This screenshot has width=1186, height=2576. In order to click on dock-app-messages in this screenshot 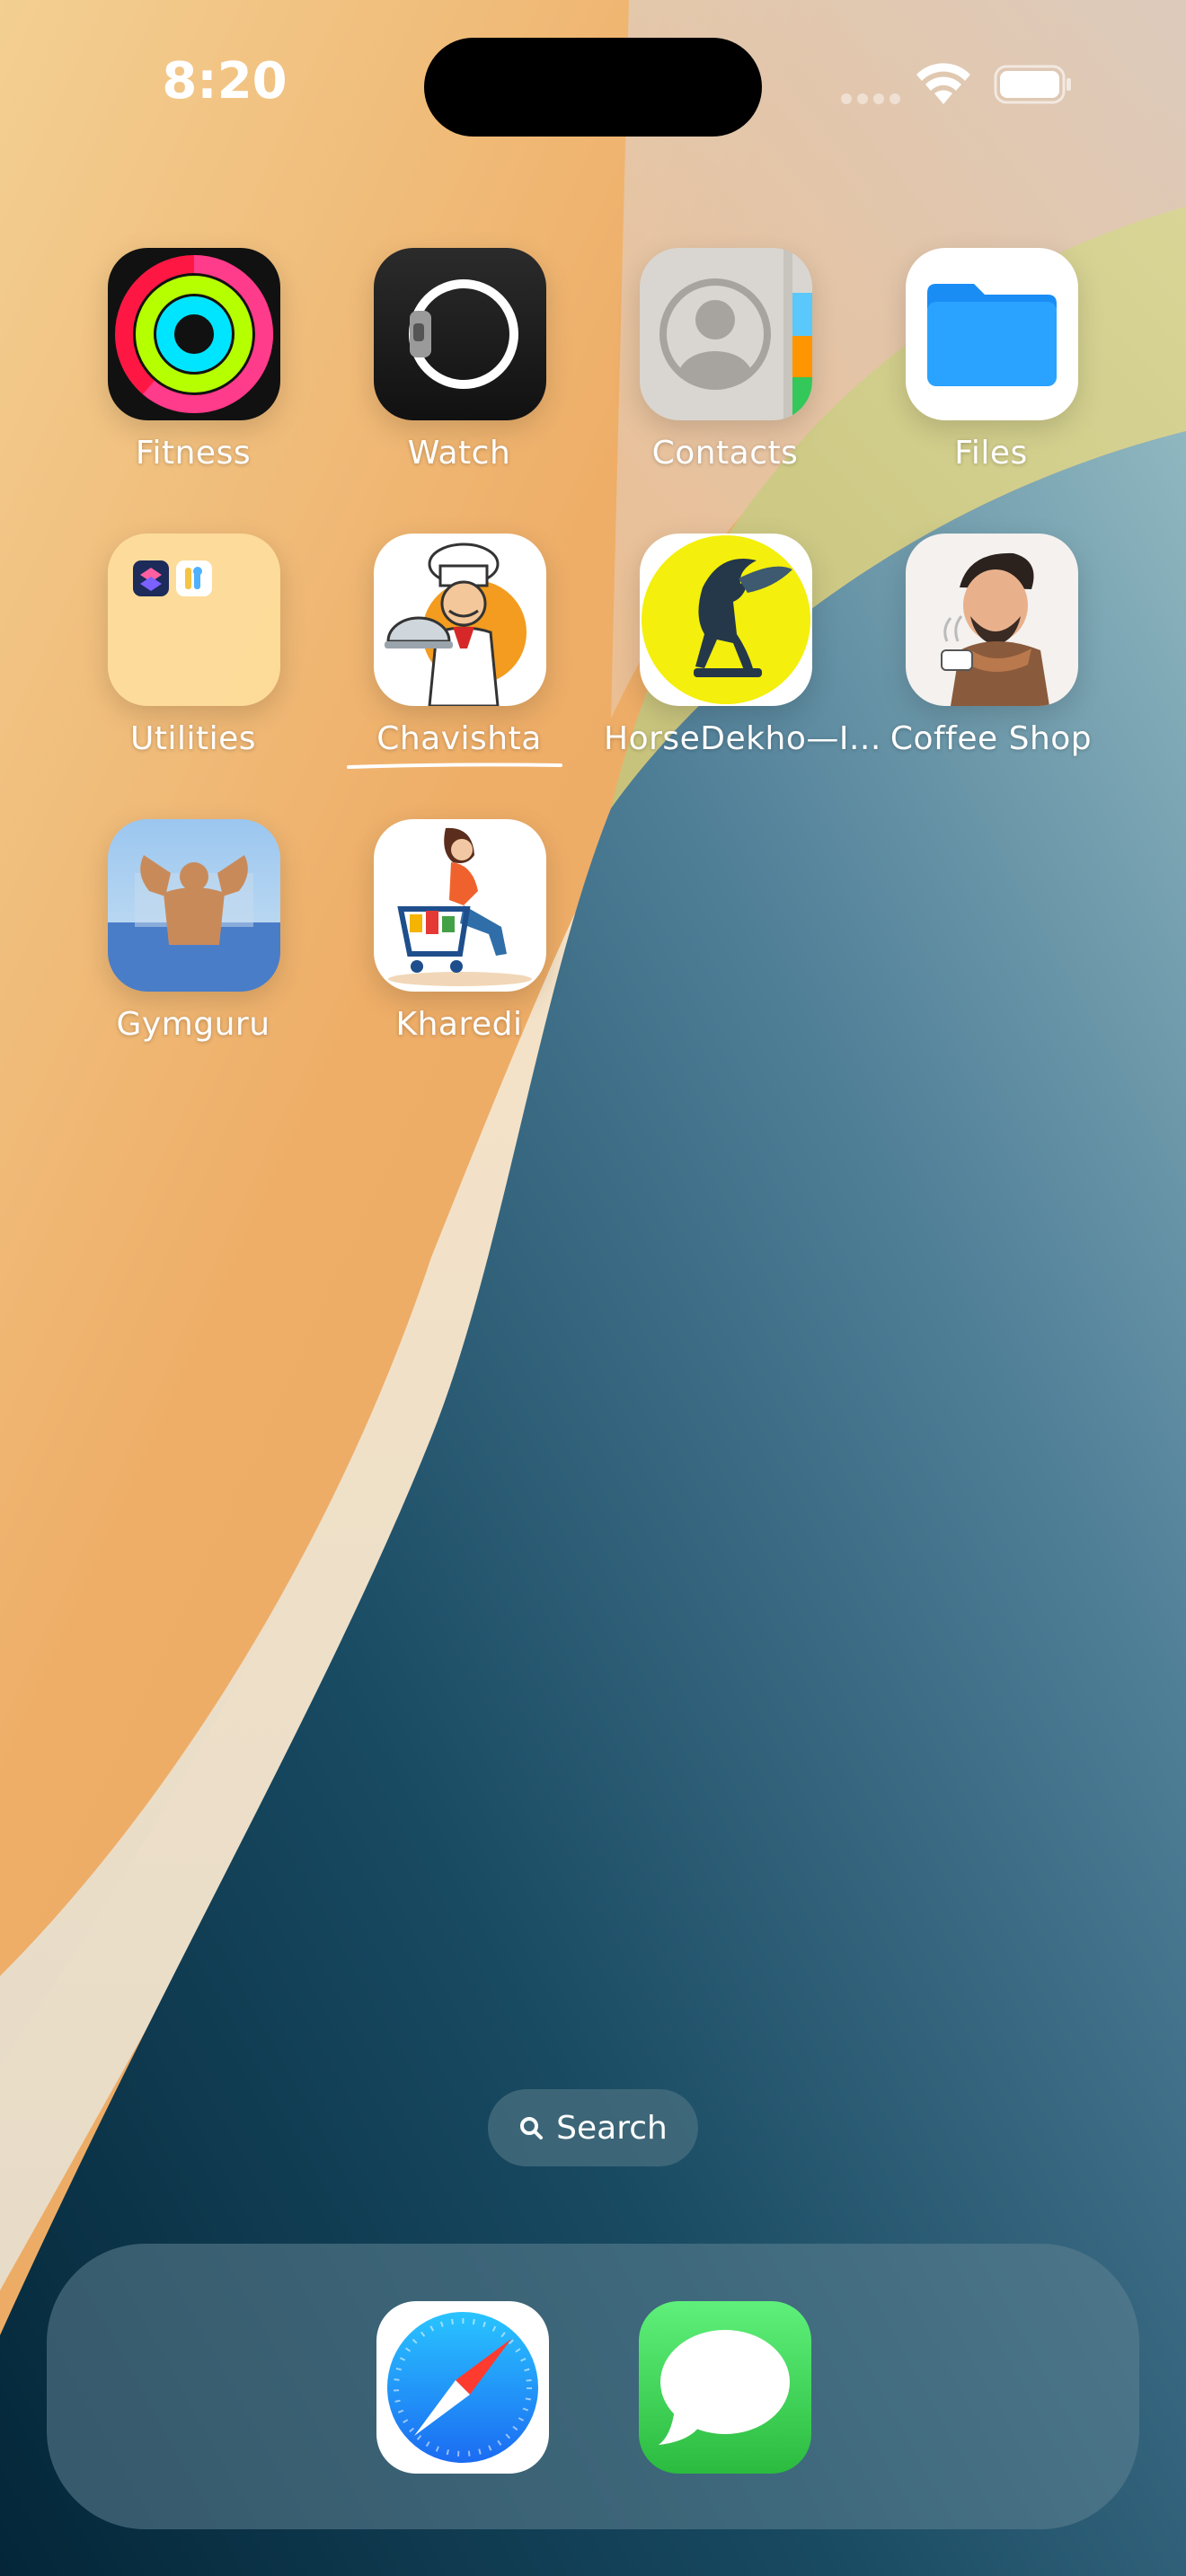, I will do `click(725, 2387)`.